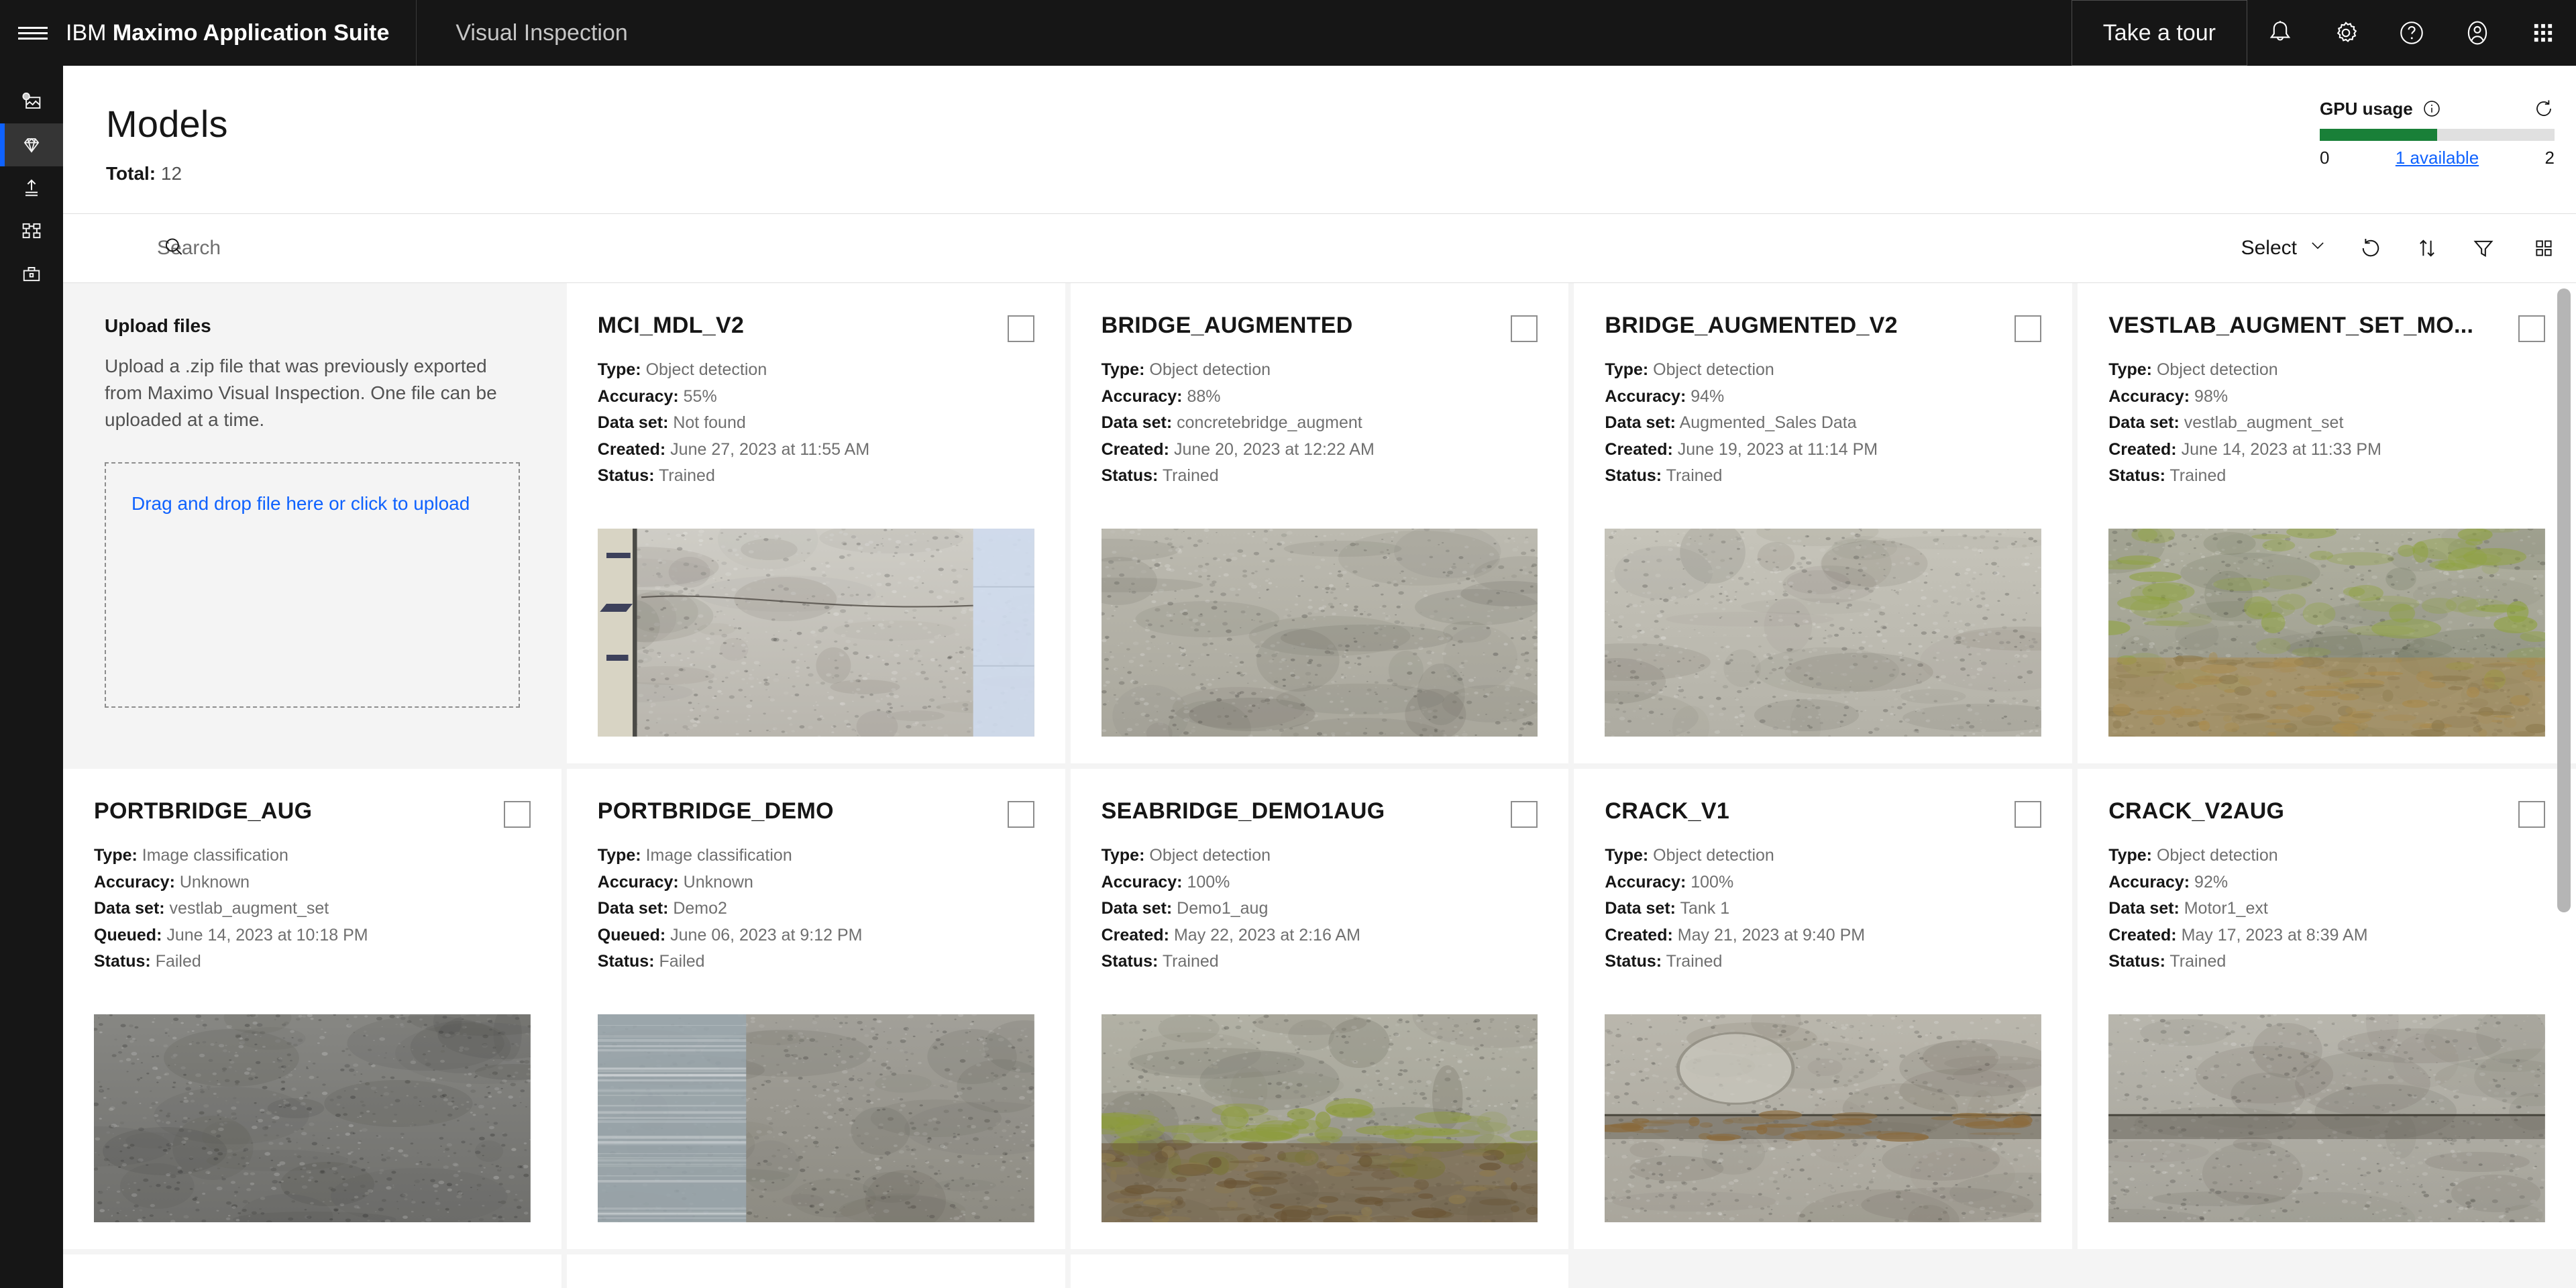 The image size is (2576, 1288). Describe the element at coordinates (312, 935) in the screenshot. I see `model-date-row: Queued: June 14, 2023 at 10:18 PM` at that location.